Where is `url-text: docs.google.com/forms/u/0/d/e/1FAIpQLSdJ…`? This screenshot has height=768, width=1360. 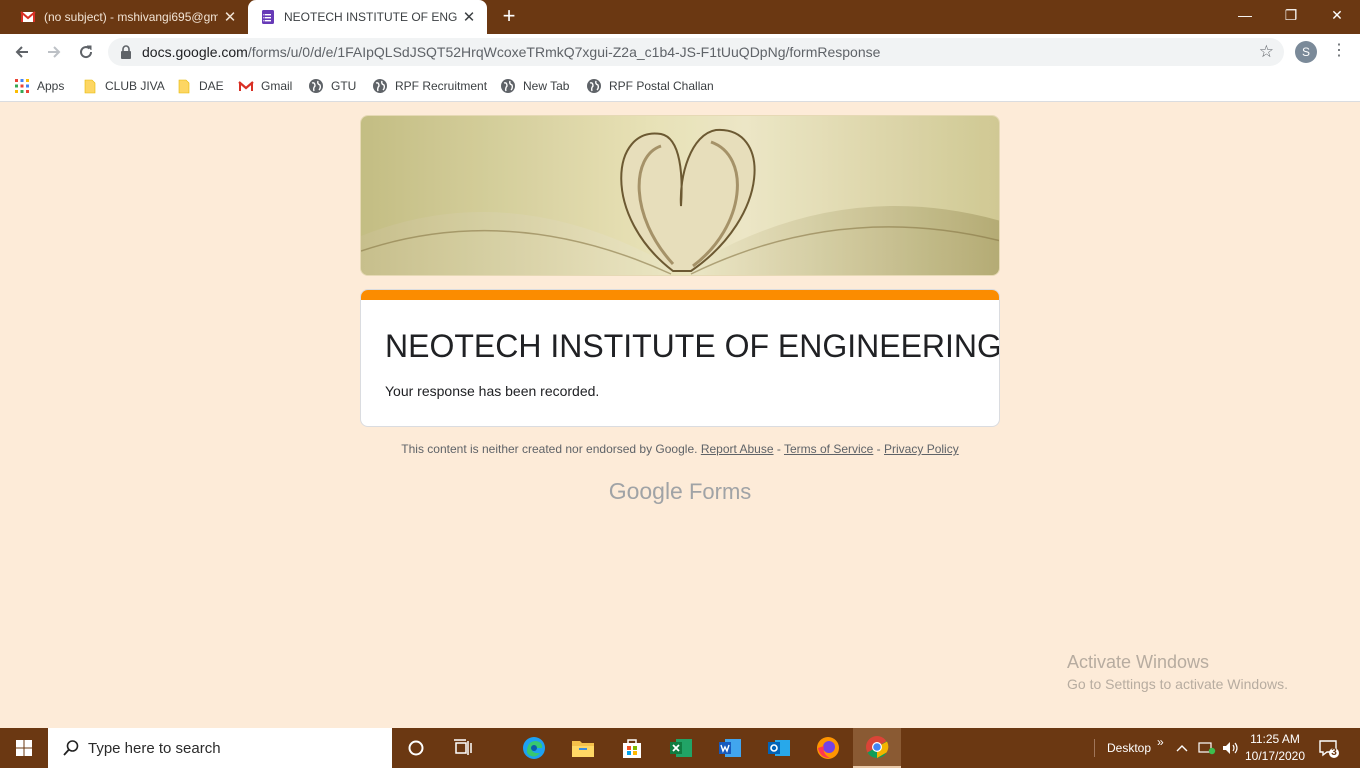 url-text: docs.google.com/forms/u/0/d/e/1FAIpQLSdJ… is located at coordinates (511, 52).